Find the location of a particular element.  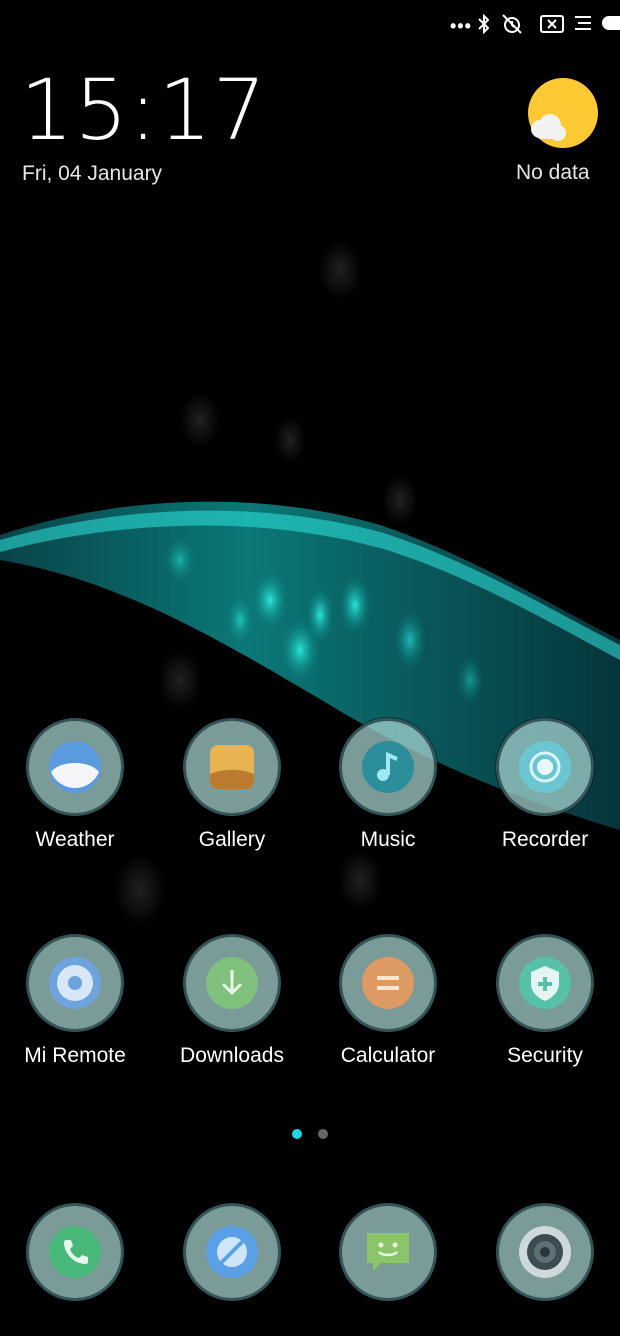

app-recorder: Recorder is located at coordinates (545, 785).